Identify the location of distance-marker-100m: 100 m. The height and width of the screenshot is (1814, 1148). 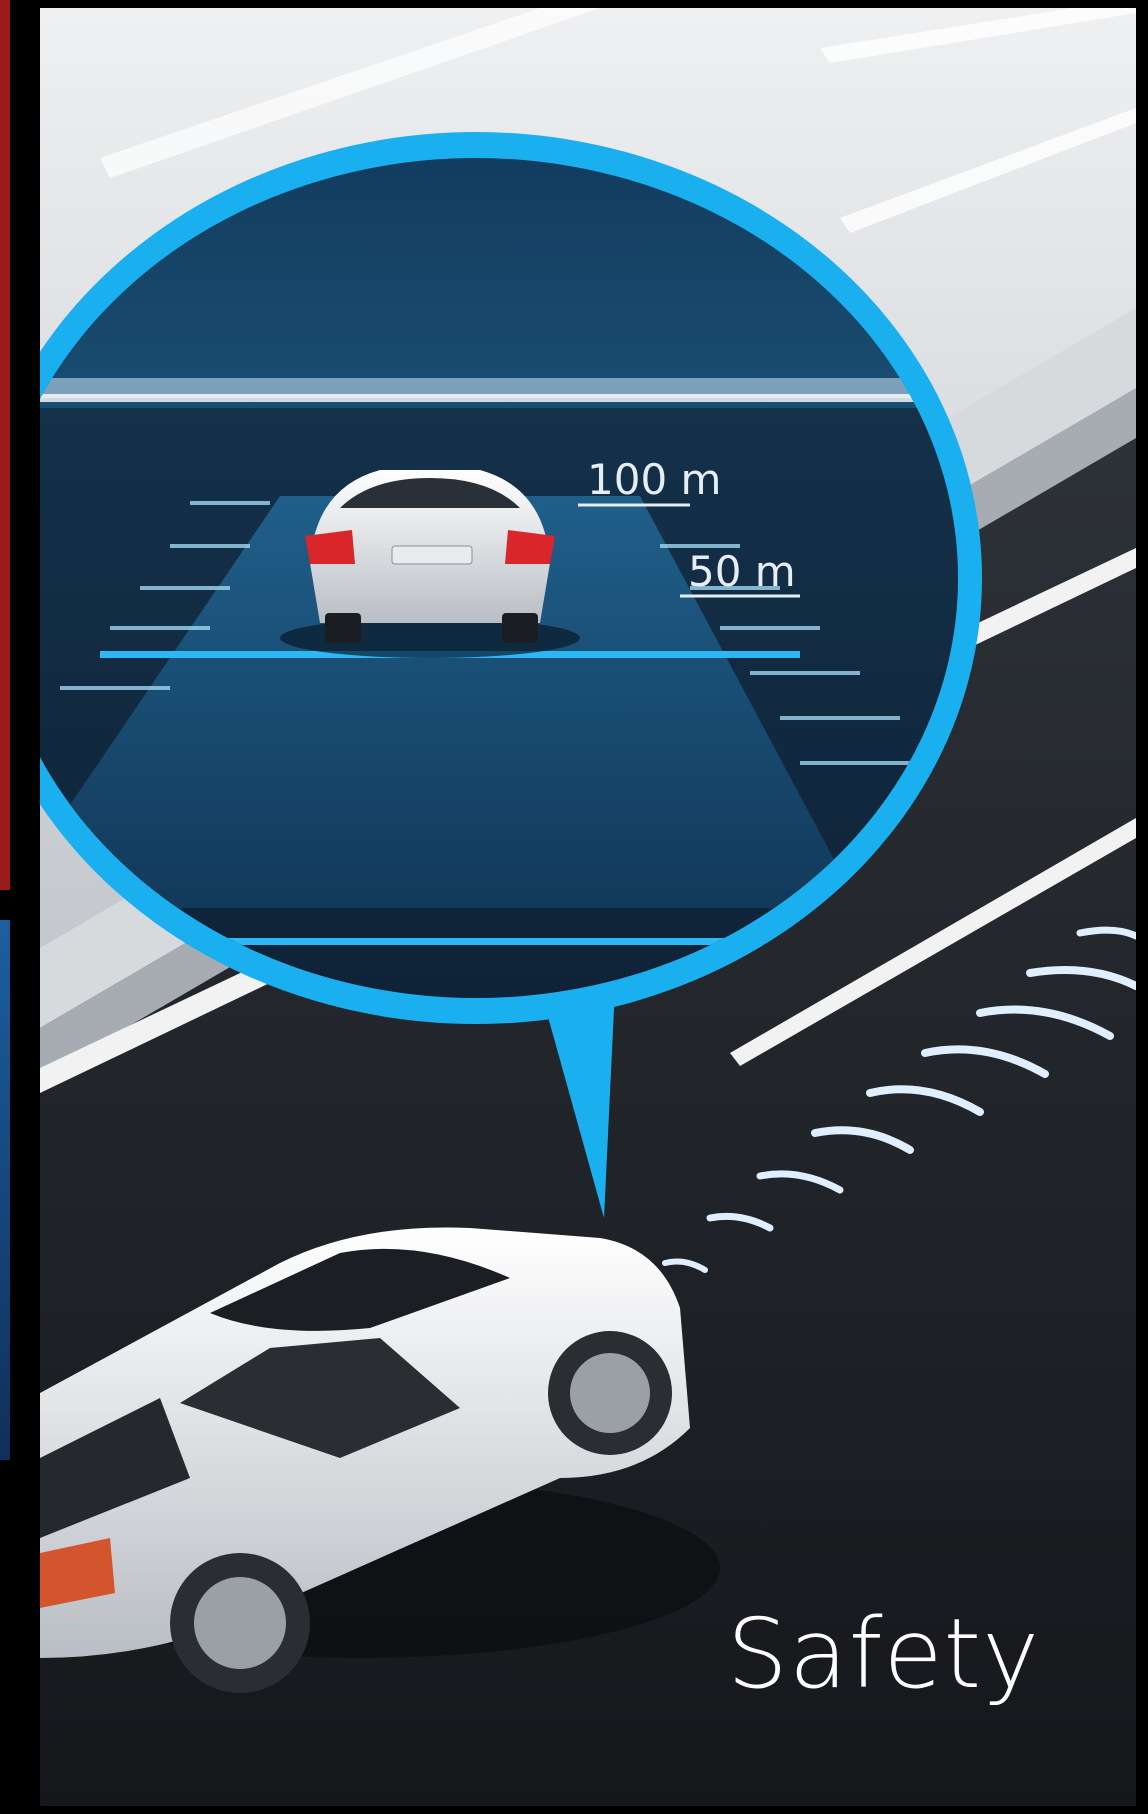
(649, 481).